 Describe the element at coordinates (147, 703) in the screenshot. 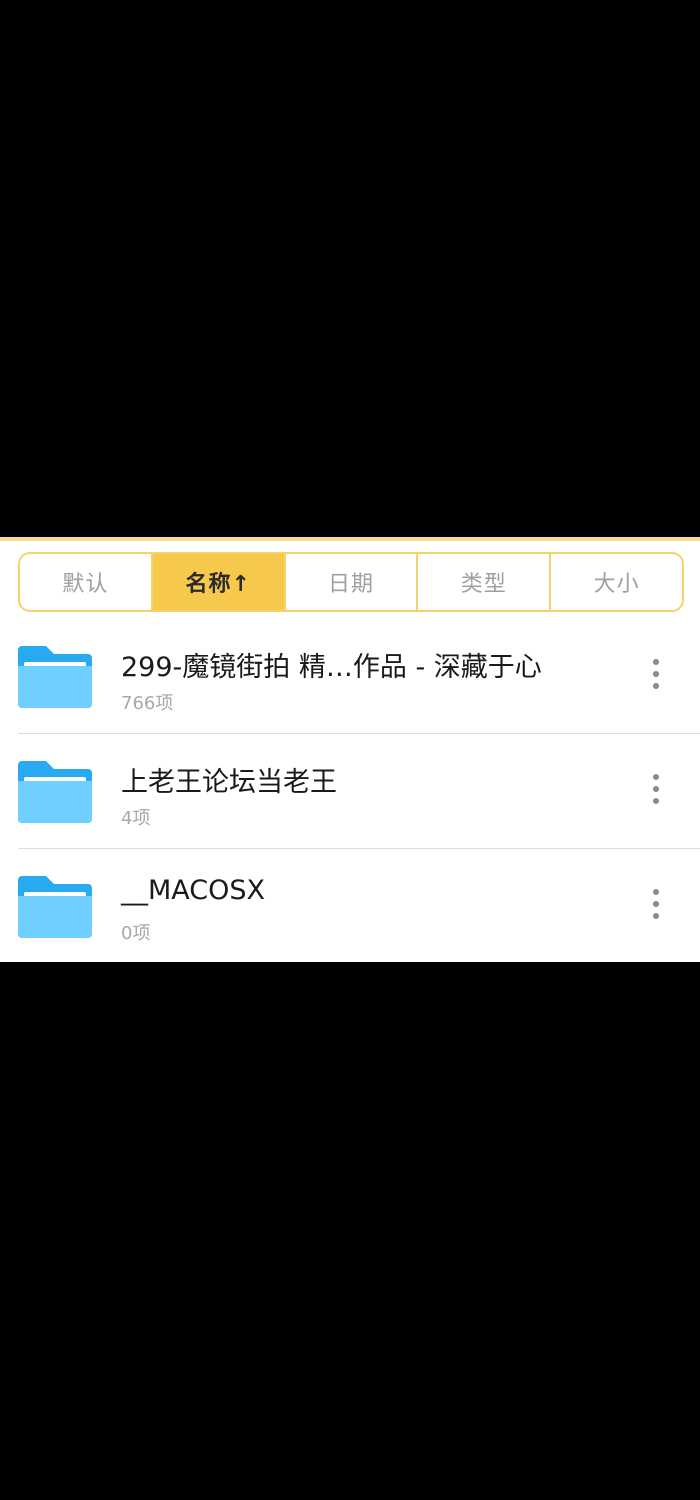

I see `folder-item-count: 766项` at that location.